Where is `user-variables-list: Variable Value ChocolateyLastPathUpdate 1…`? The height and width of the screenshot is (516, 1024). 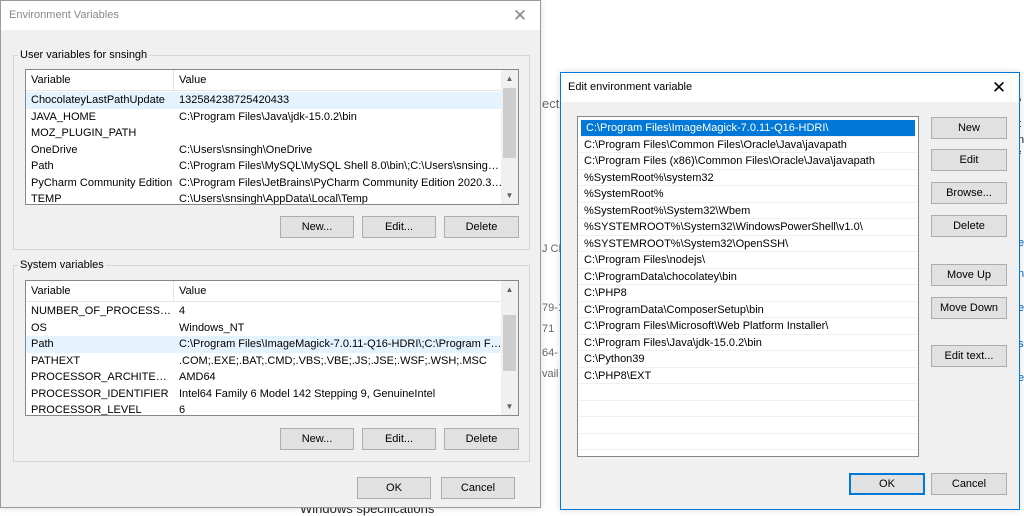
user-variables-list: Variable Value ChocolateyLastPathUpdate 1… is located at coordinates (272, 137).